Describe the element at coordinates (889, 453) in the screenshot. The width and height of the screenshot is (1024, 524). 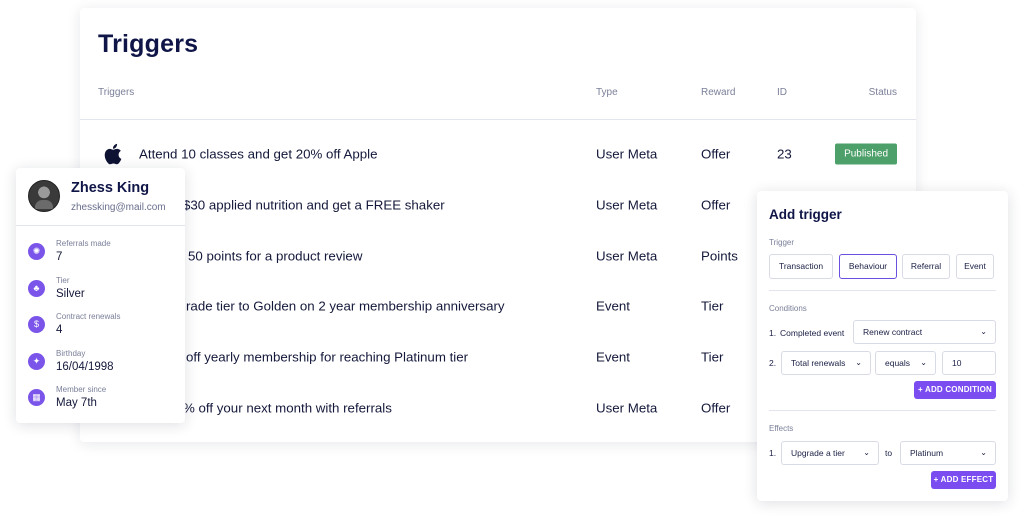
I see `effect-to-label: to` at that location.